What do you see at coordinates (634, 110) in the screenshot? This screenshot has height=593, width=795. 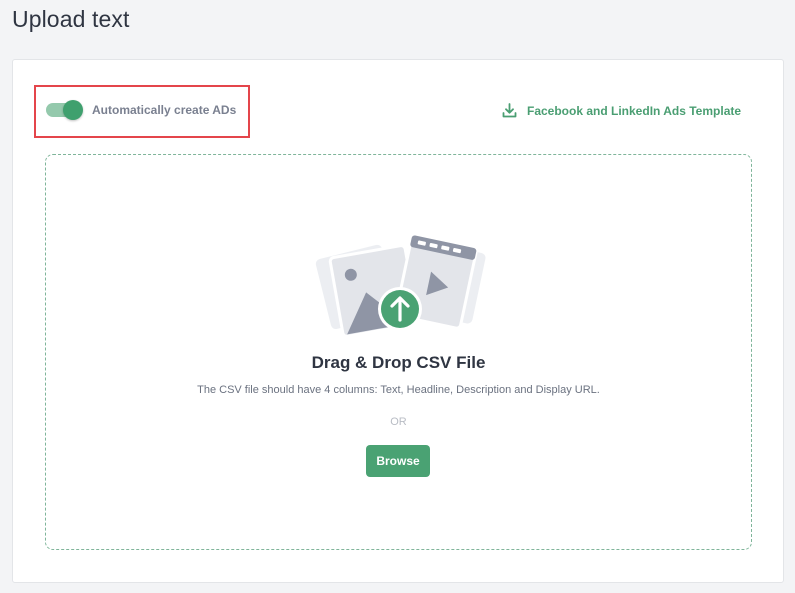 I see `ads-template-link-label: Facebook and LinkedIn Ads Template` at bounding box center [634, 110].